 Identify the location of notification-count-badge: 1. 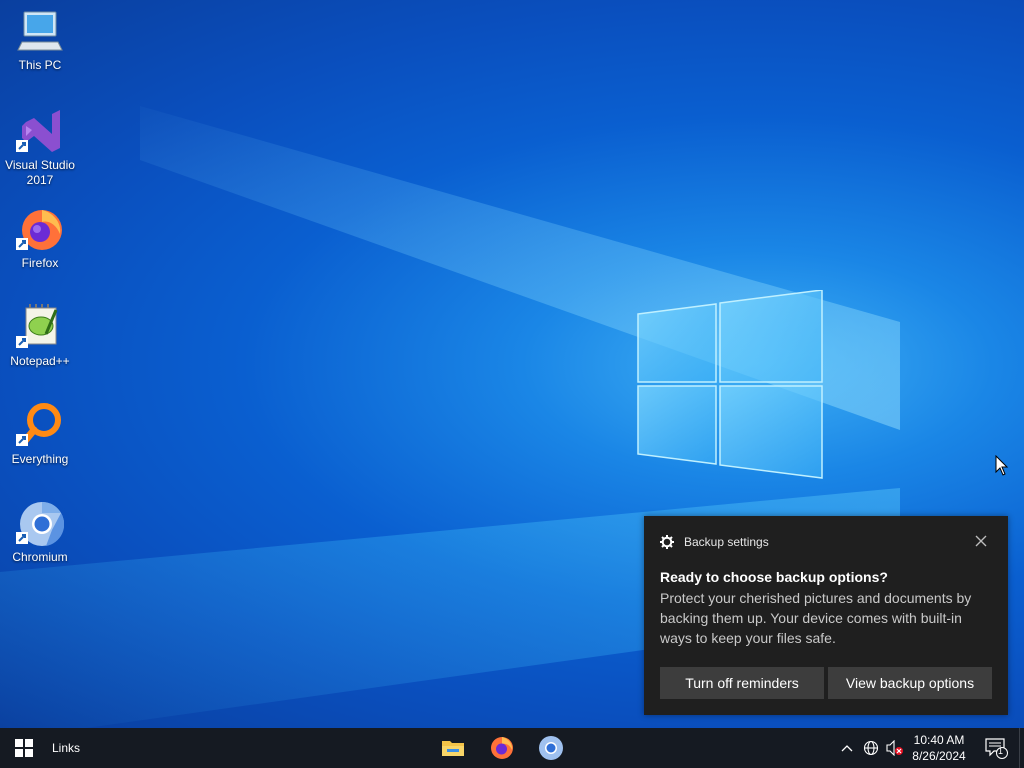
(1001, 751).